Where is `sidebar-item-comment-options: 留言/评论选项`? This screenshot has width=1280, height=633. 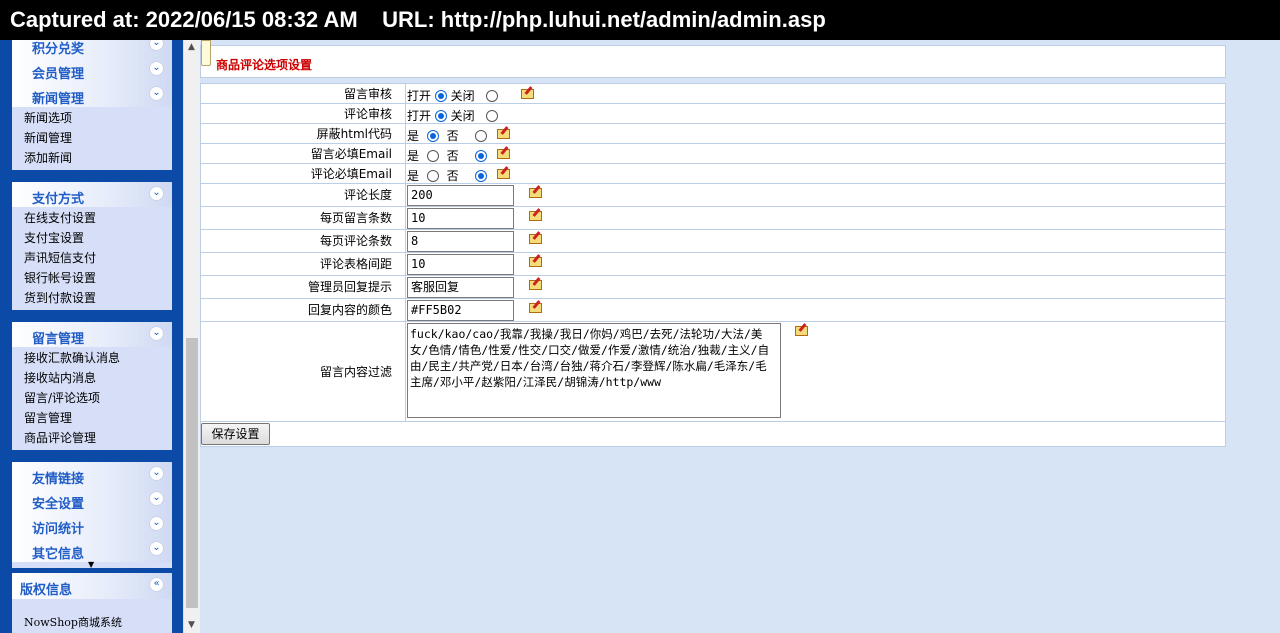 sidebar-item-comment-options: 留言/评论选项 is located at coordinates (92, 398).